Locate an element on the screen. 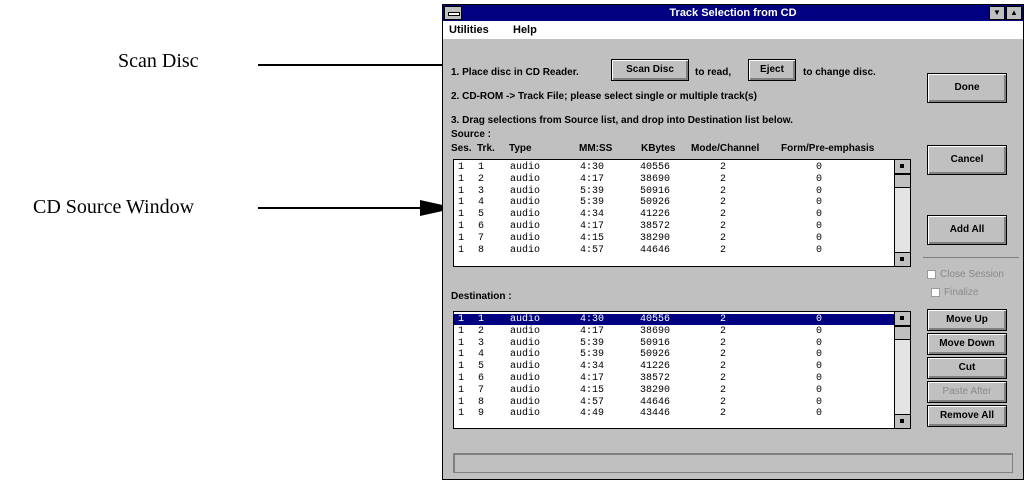 The image size is (1027, 482). callout-scan-disc: Scan Disc is located at coordinates (158, 61).